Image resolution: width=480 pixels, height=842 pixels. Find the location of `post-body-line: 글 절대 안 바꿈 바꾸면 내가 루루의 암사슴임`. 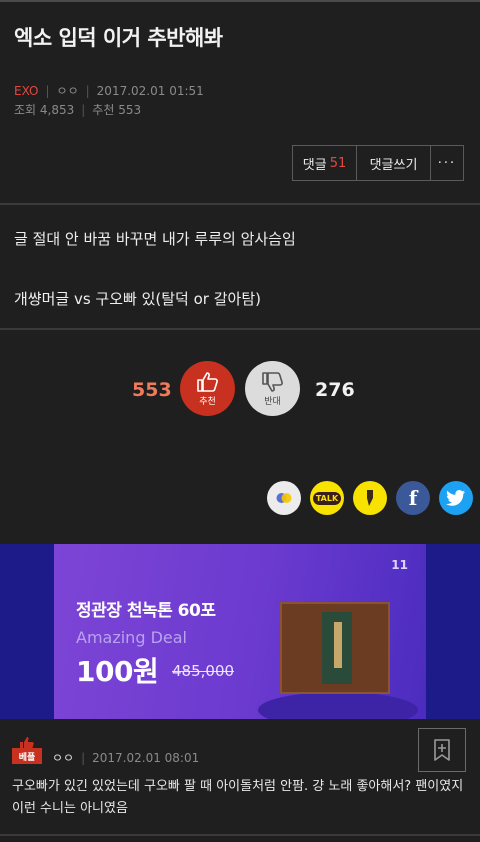

post-body-line: 글 절대 안 바꿈 바꾸면 내가 루루의 암사슴임 is located at coordinates (155, 239).